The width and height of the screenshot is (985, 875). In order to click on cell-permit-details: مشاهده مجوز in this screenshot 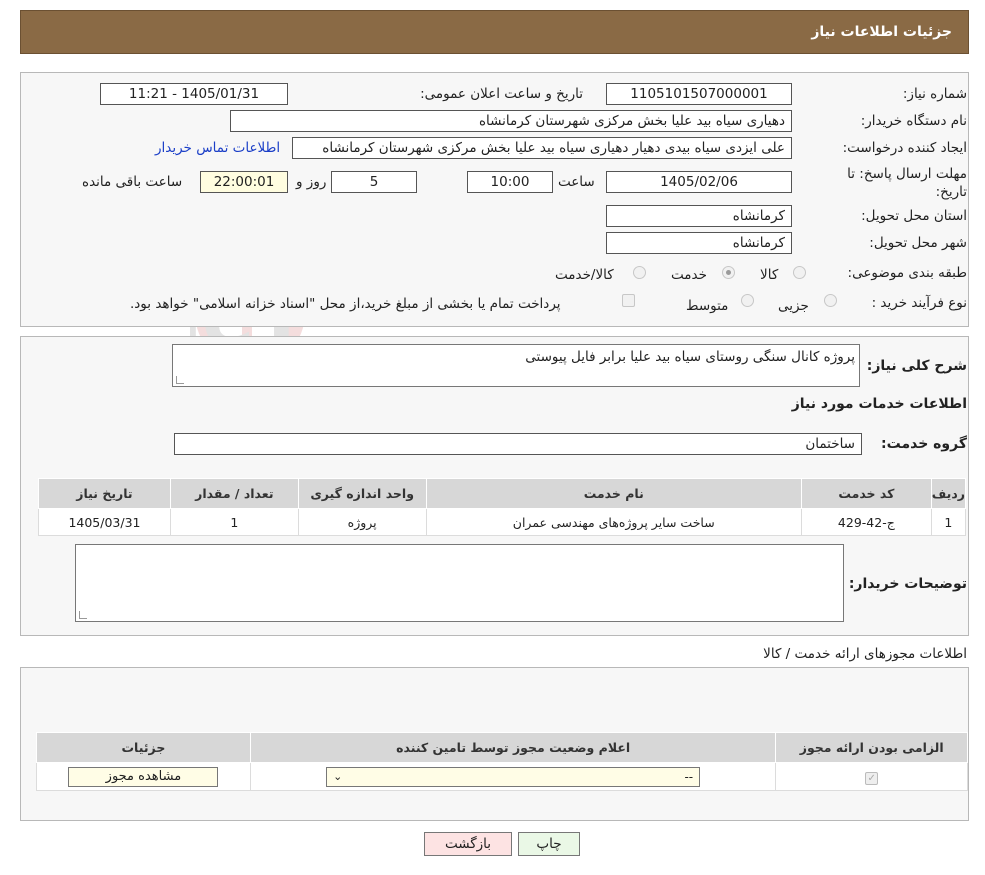, I will do `click(143, 776)`.